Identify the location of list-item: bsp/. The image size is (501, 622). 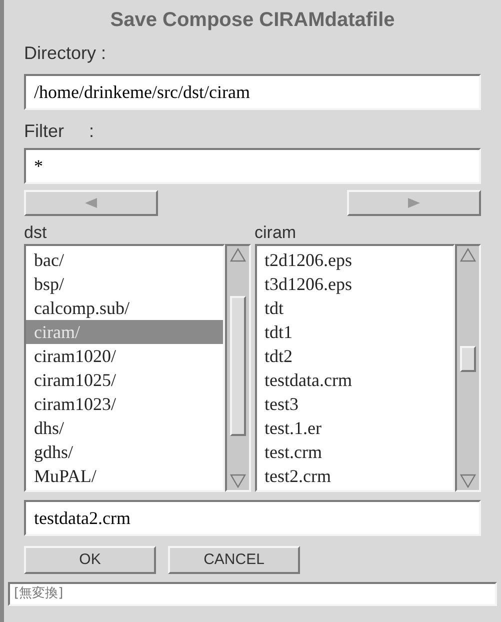
(124, 284).